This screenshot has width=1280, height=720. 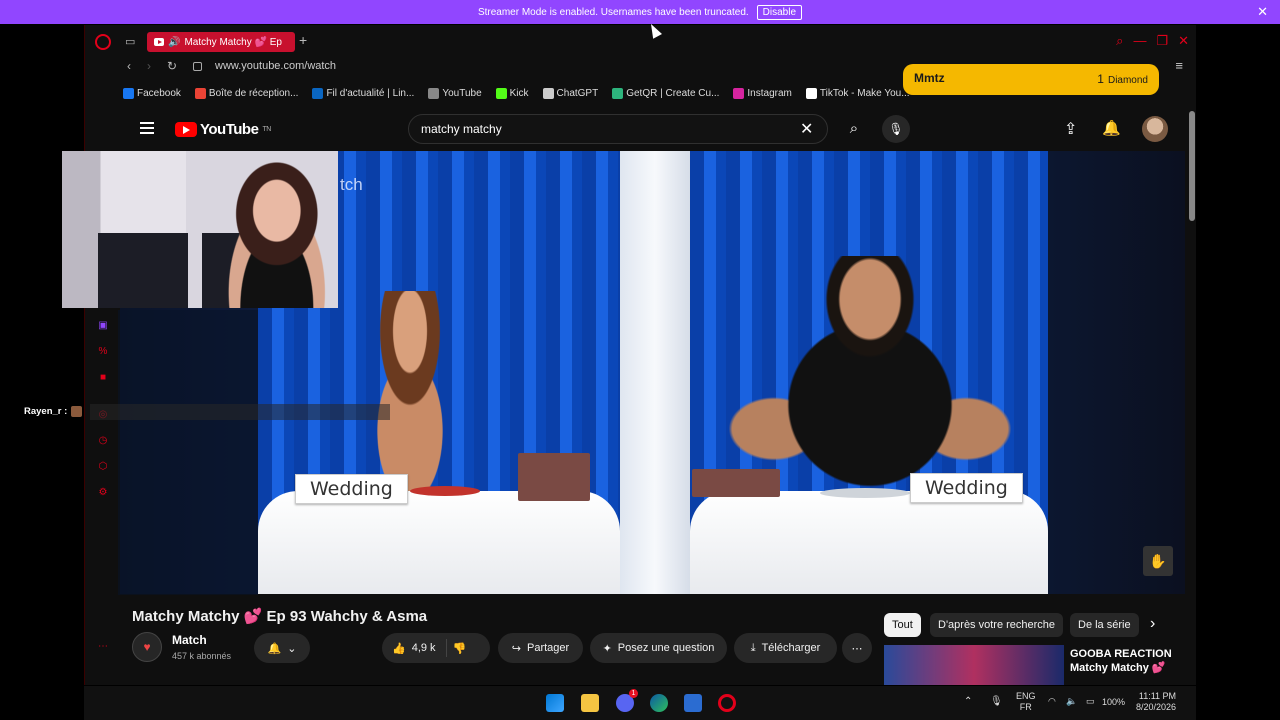 What do you see at coordinates (854, 129) in the screenshot?
I see `search-icon: ⌕` at bounding box center [854, 129].